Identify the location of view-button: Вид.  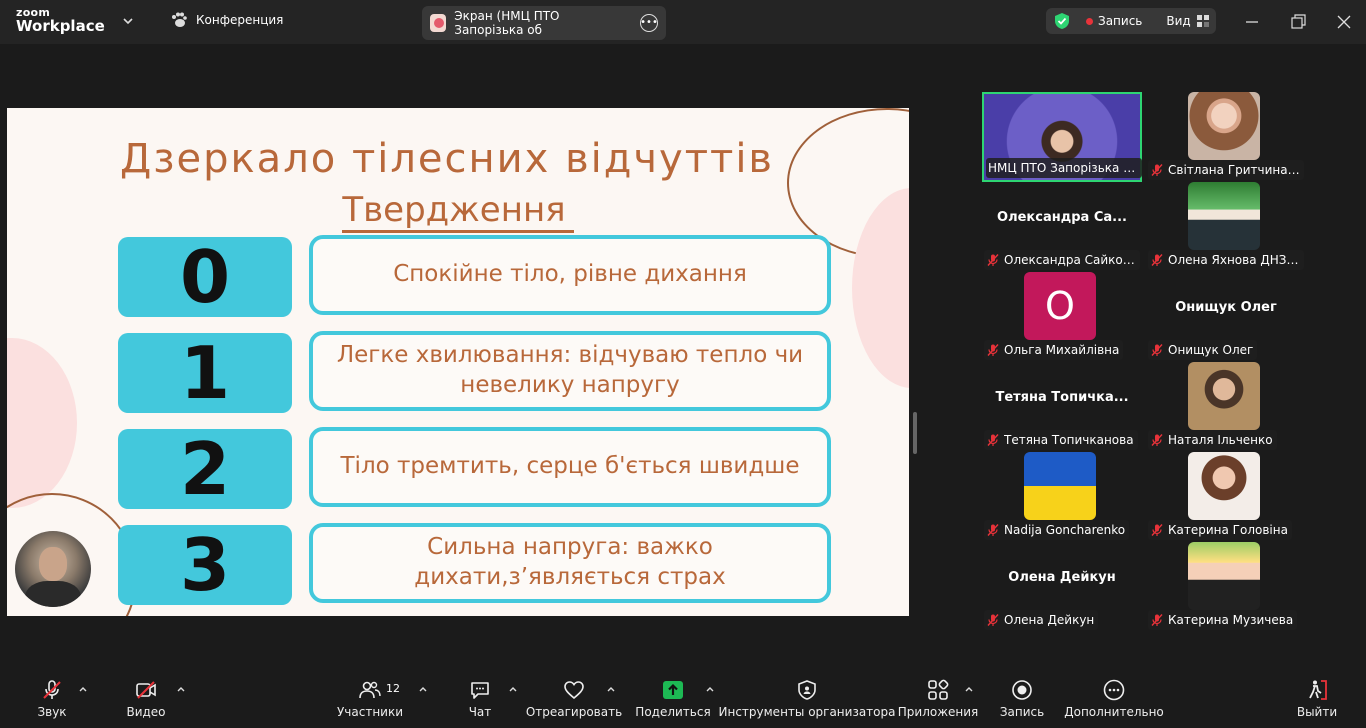
(1187, 21).